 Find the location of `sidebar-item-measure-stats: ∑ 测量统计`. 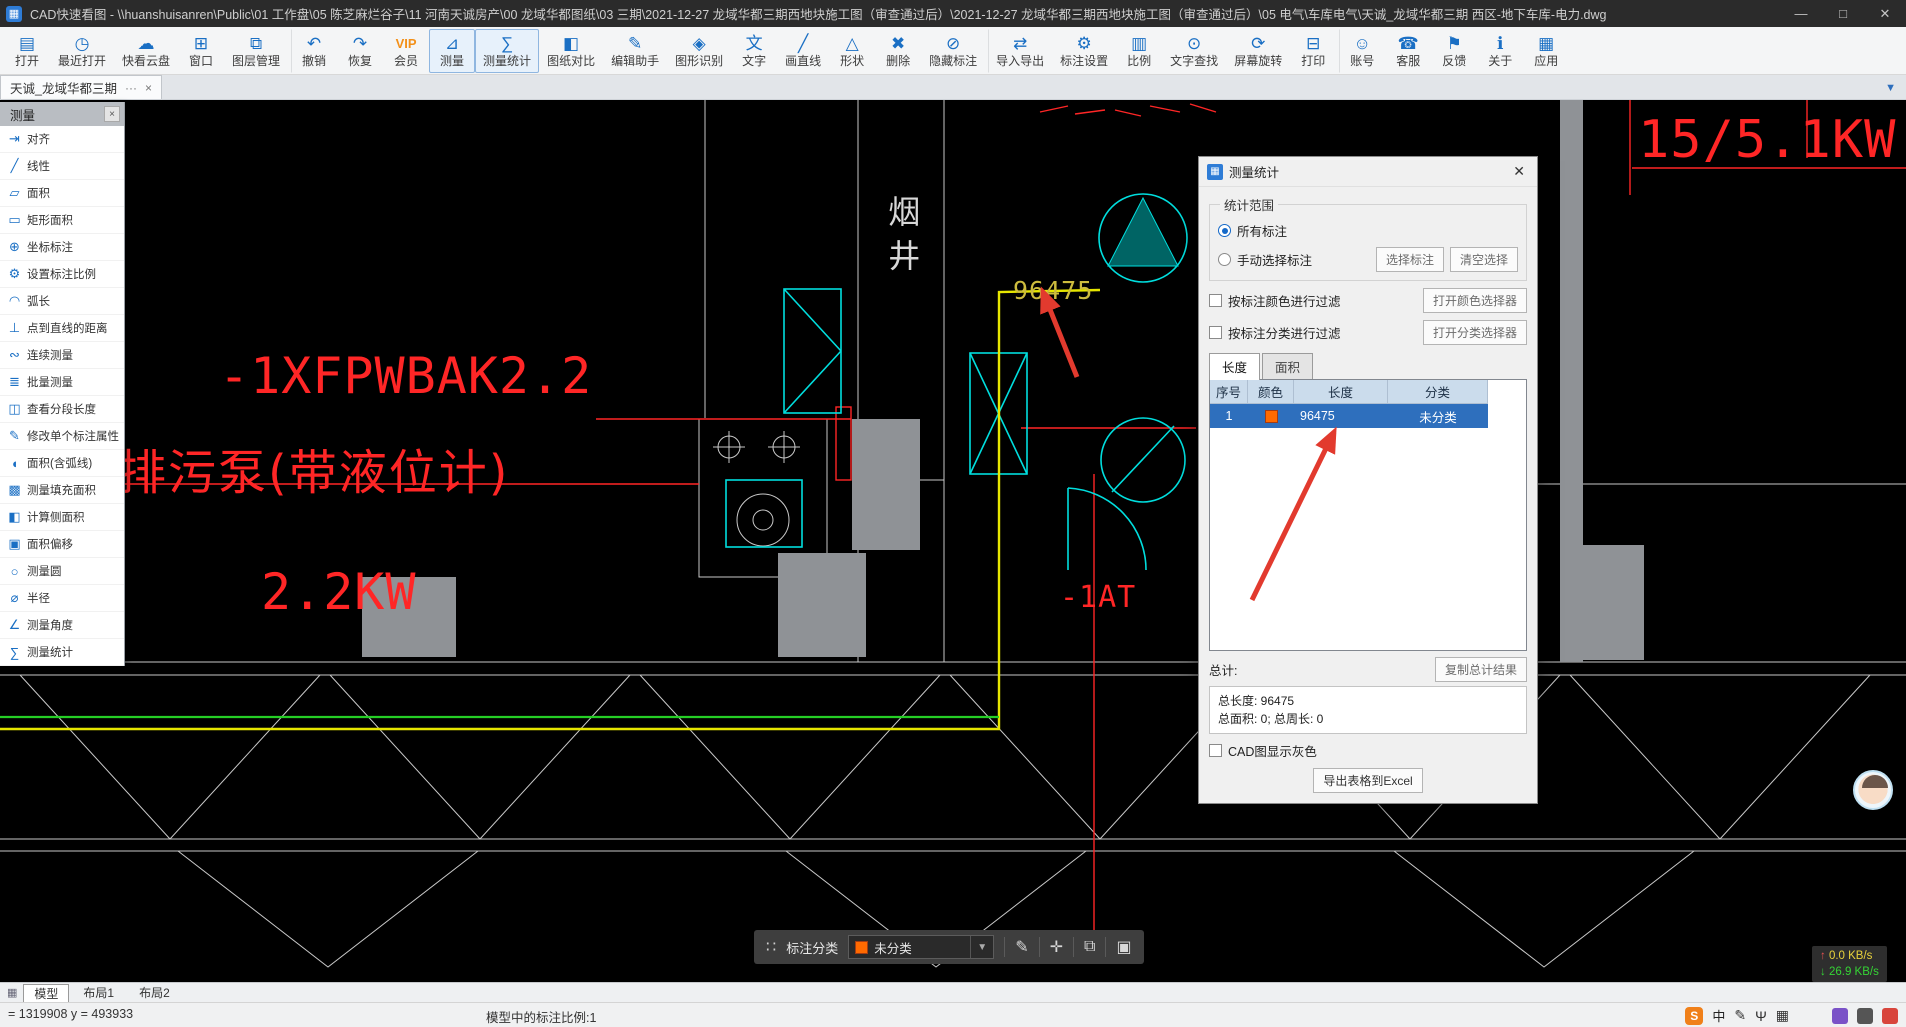

sidebar-item-measure-stats: ∑ 测量统计 is located at coordinates (62, 652).